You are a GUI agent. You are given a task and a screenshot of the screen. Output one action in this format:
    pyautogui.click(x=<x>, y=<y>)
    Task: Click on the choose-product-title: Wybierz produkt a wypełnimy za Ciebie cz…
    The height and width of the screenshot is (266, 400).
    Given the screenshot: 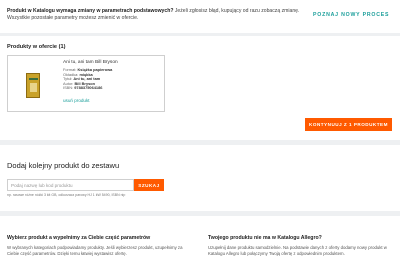 What is the action you would take?
    pyautogui.click(x=79, y=238)
    